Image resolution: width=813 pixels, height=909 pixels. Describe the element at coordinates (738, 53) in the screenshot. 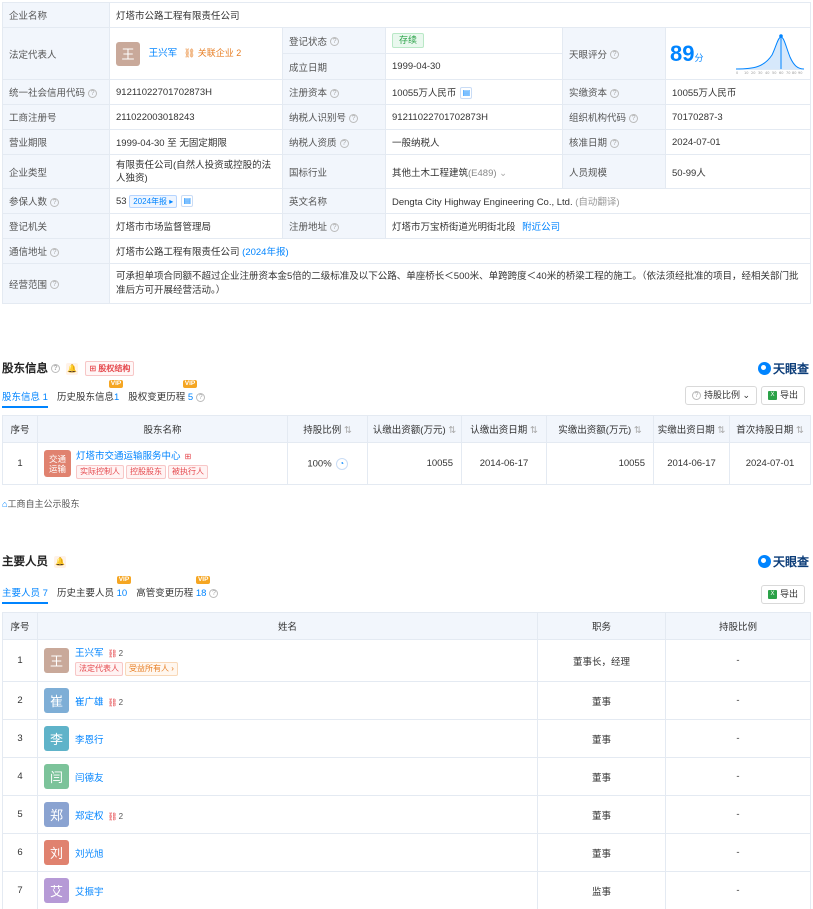

I see `tianyan-score-cell: 89分 0 10 20 30 40 50 60 70 80 90` at that location.